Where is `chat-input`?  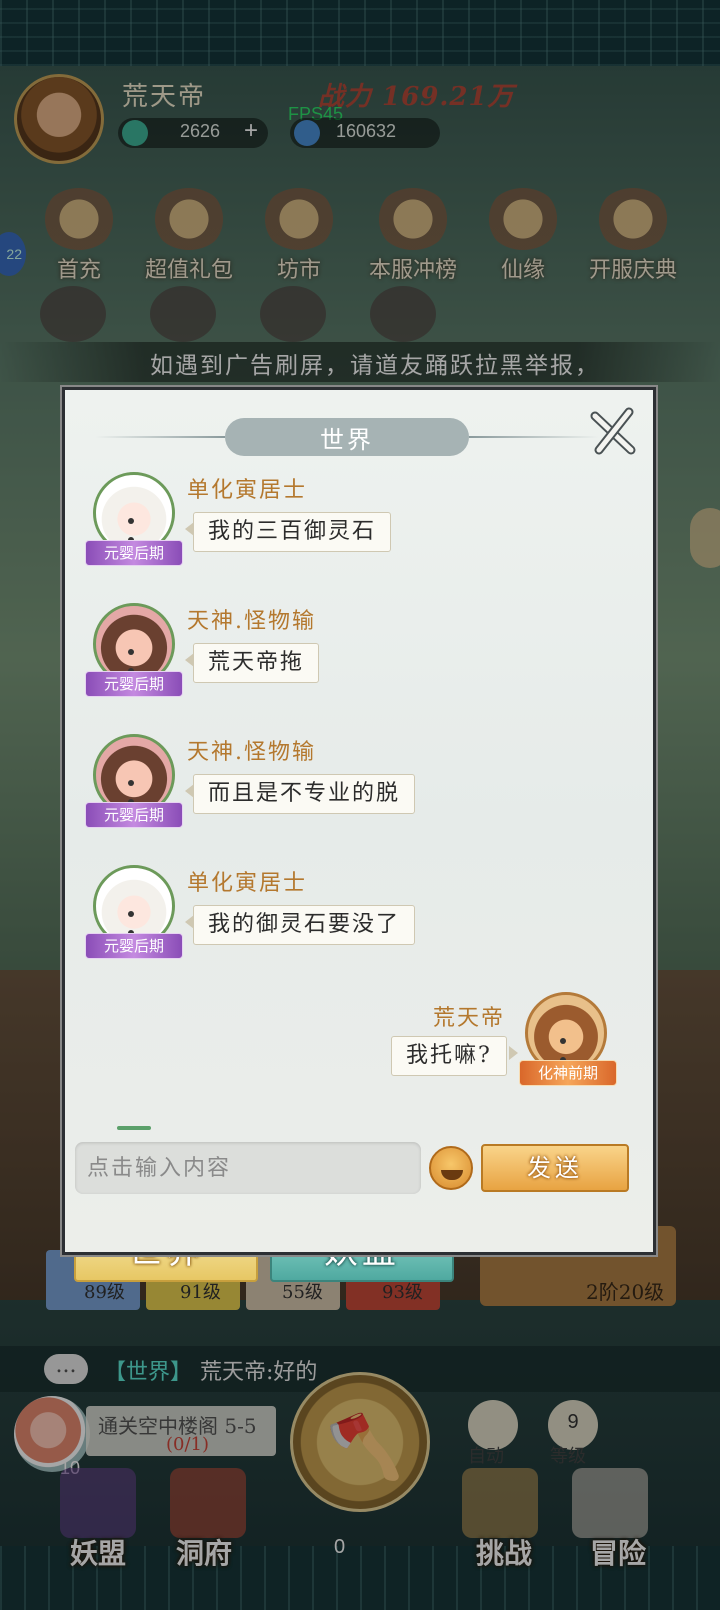 chat-input is located at coordinates (247, 1168).